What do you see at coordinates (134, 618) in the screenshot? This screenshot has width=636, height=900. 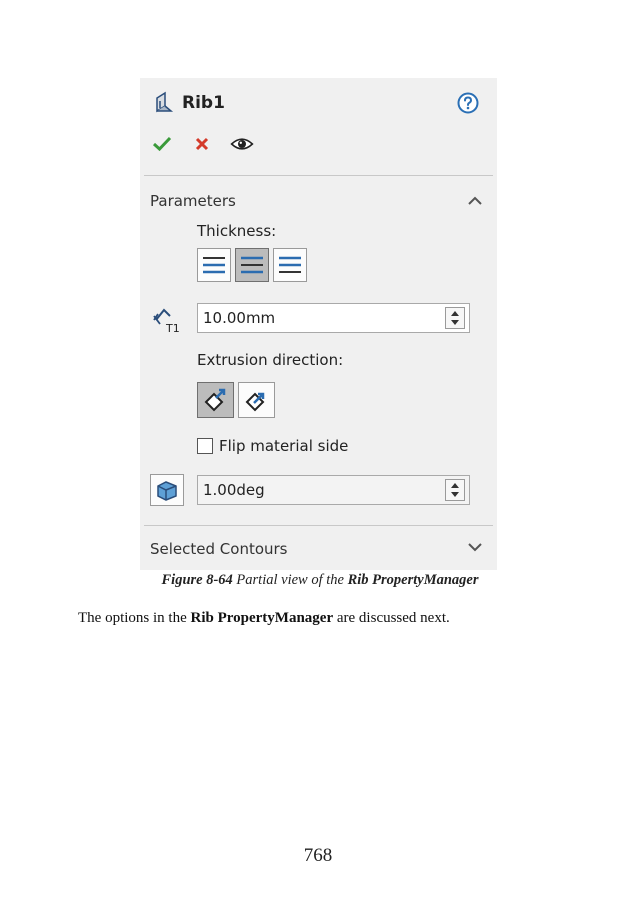 I see `body-prefix: The options in the` at bounding box center [134, 618].